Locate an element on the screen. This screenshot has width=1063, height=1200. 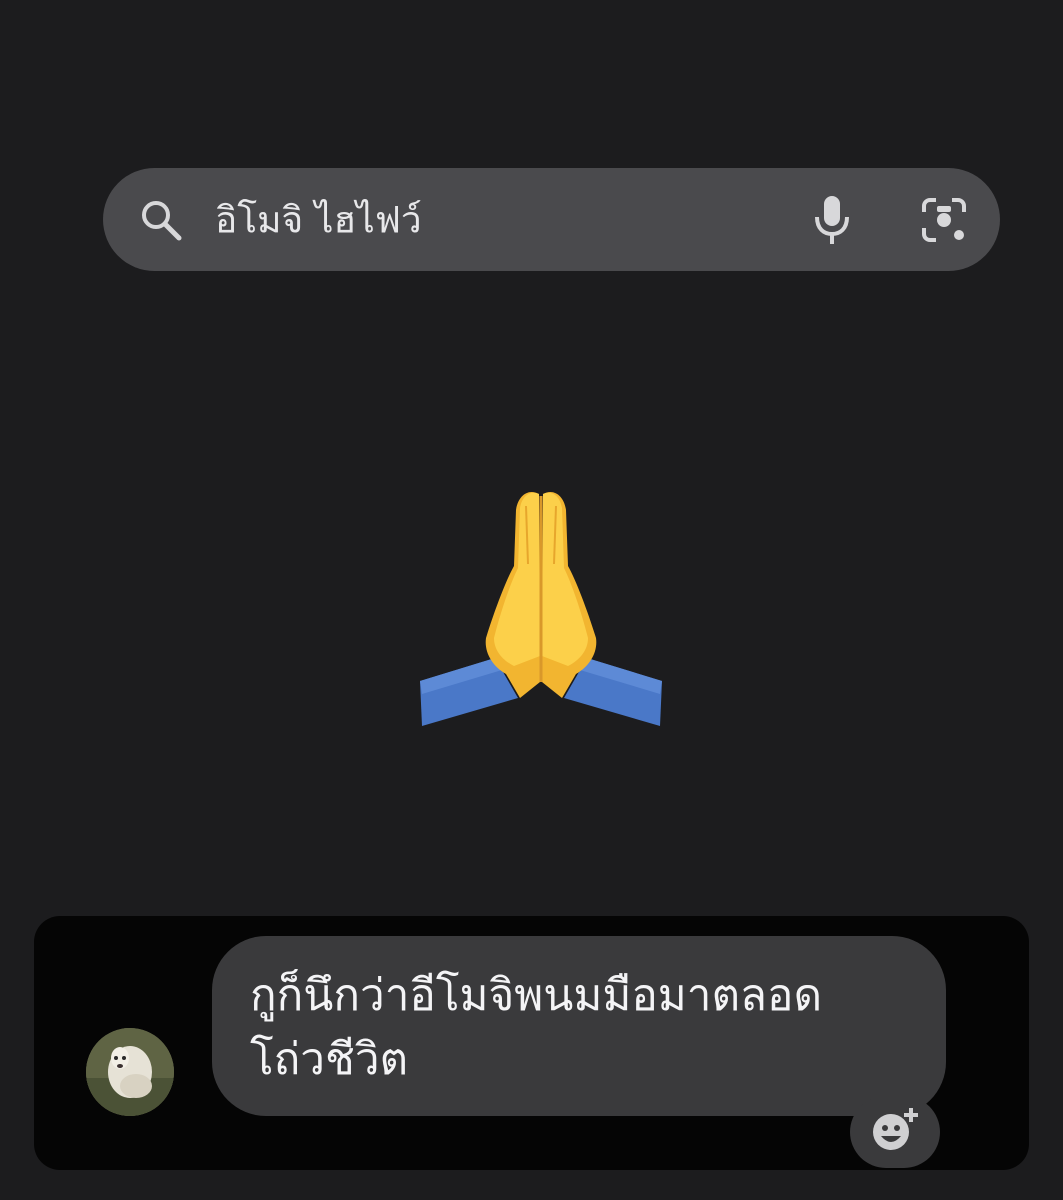
avatar is located at coordinates (130, 1072).